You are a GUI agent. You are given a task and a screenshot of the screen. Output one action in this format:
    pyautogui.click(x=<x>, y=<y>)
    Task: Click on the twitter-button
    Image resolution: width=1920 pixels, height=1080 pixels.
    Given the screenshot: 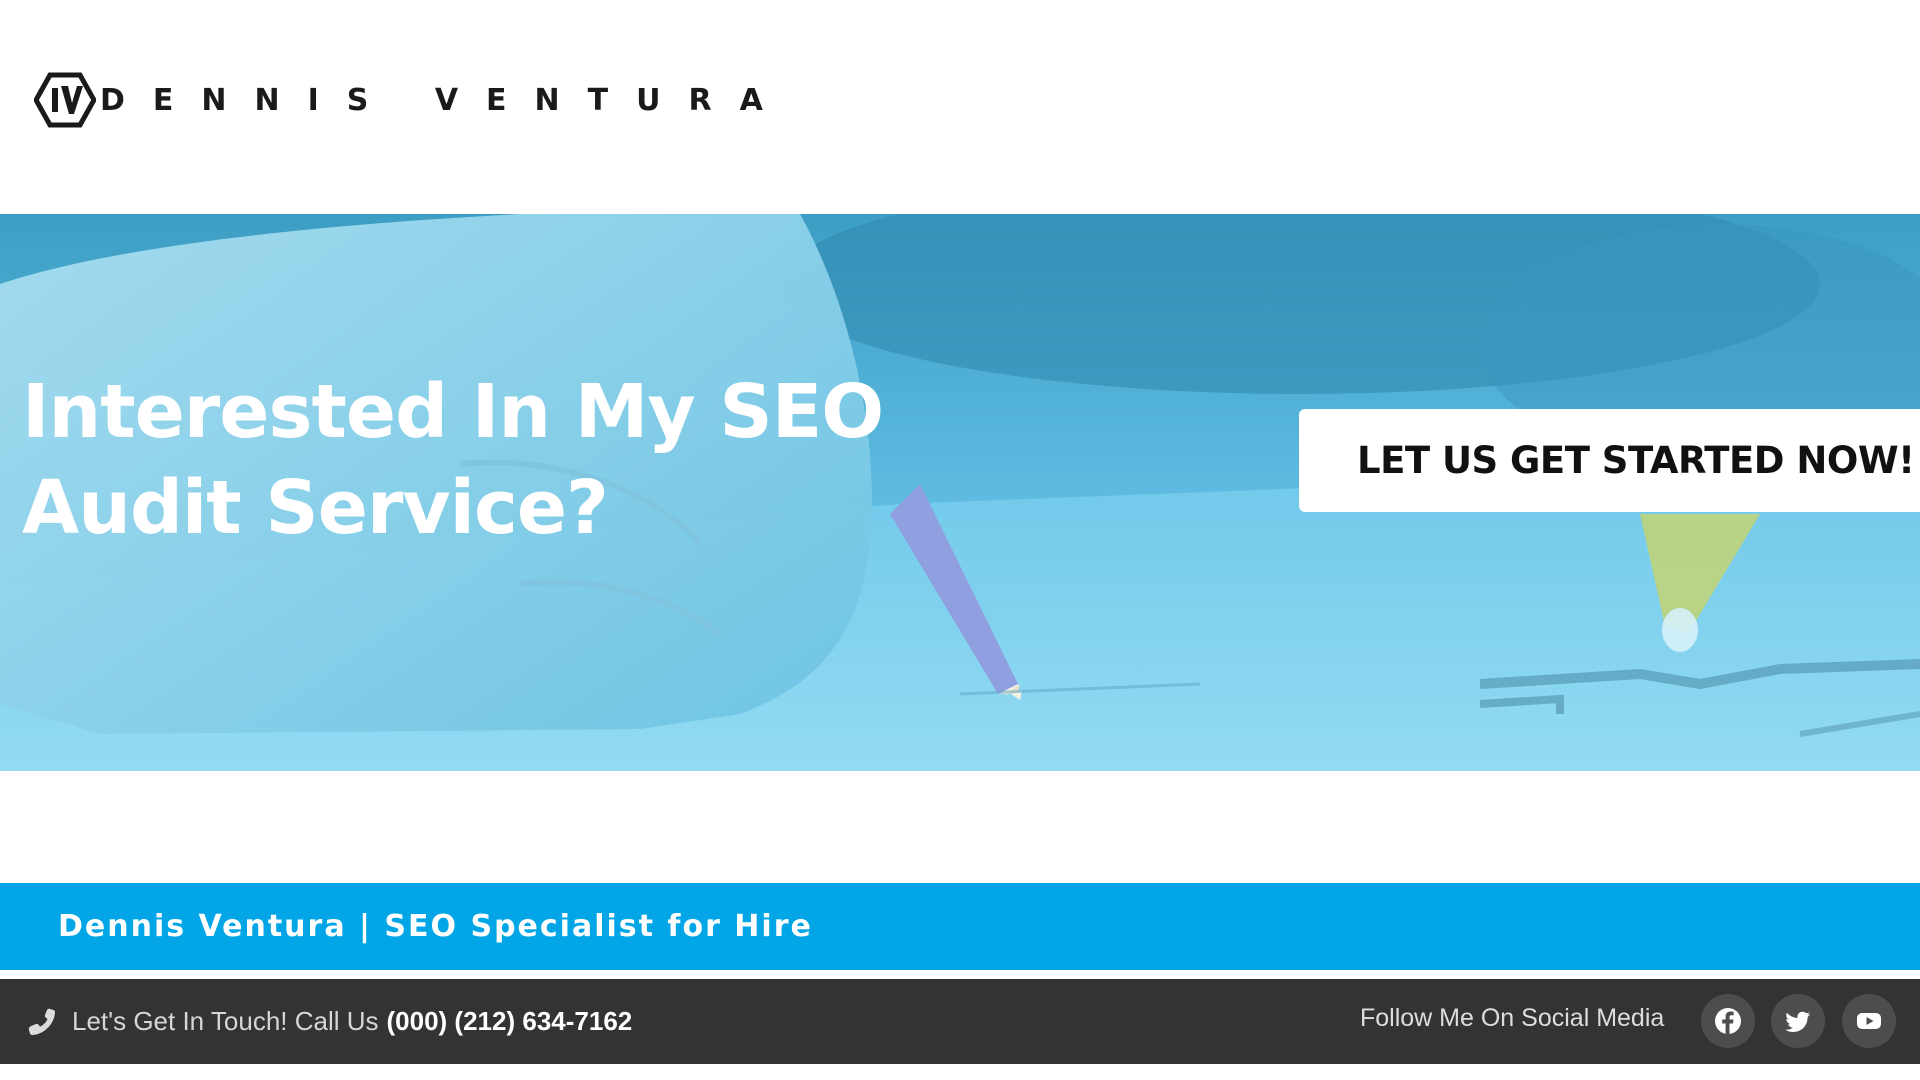 What is the action you would take?
    pyautogui.click(x=1798, y=1021)
    